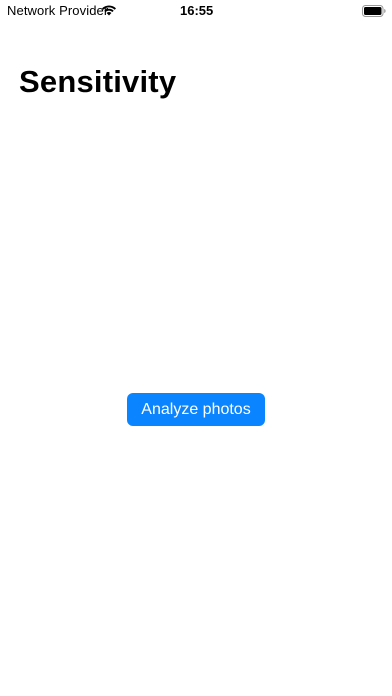  I want to click on status-time: 16:55, so click(197, 10).